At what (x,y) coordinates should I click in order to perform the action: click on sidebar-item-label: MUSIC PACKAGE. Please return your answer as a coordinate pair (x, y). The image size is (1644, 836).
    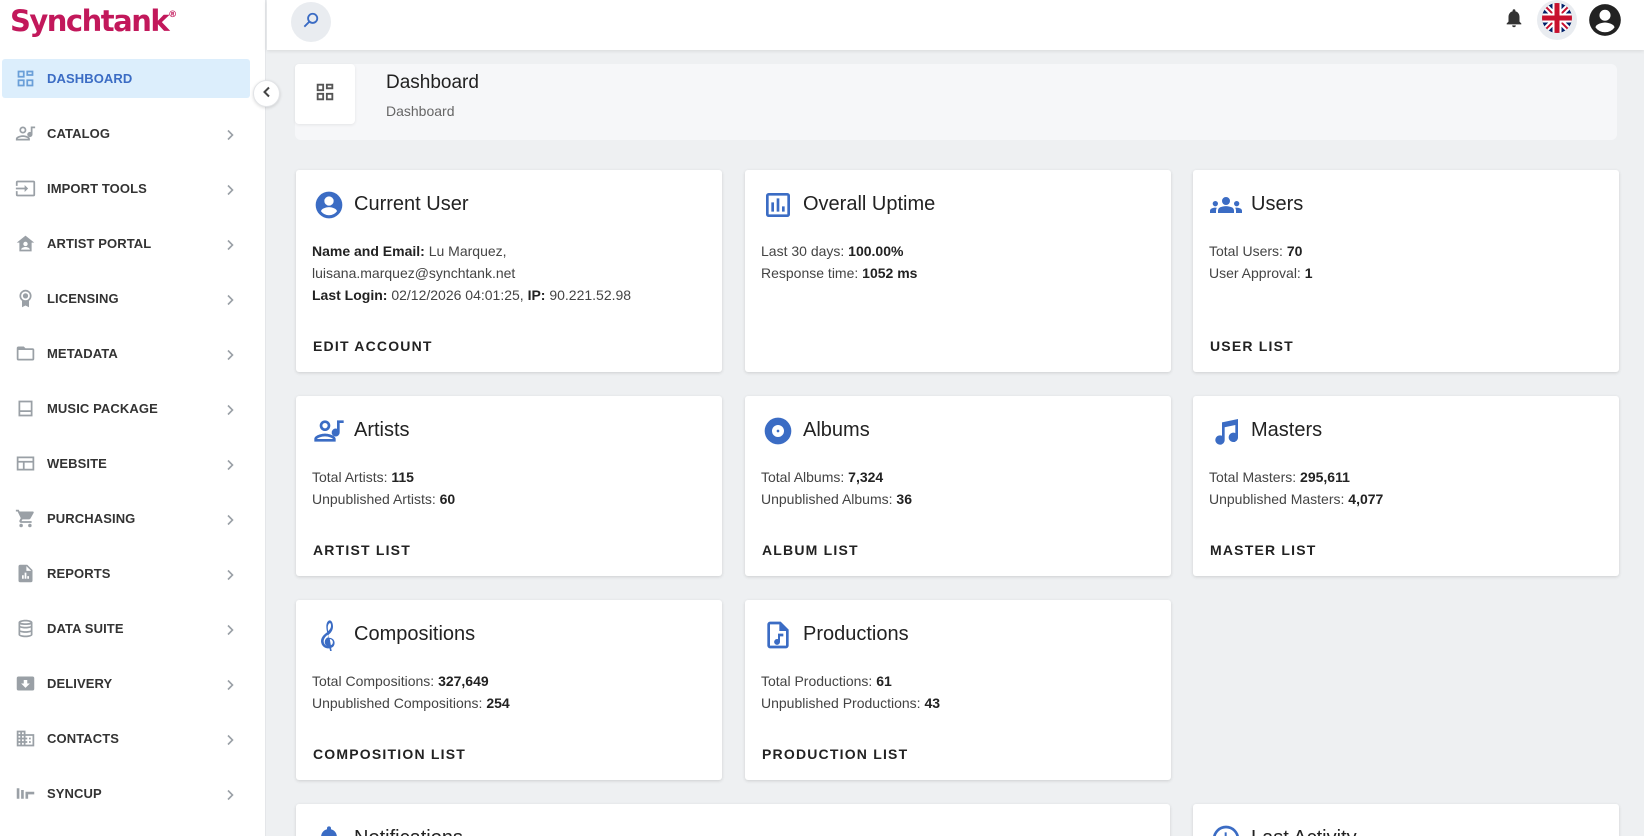
    Looking at the image, I should click on (102, 408).